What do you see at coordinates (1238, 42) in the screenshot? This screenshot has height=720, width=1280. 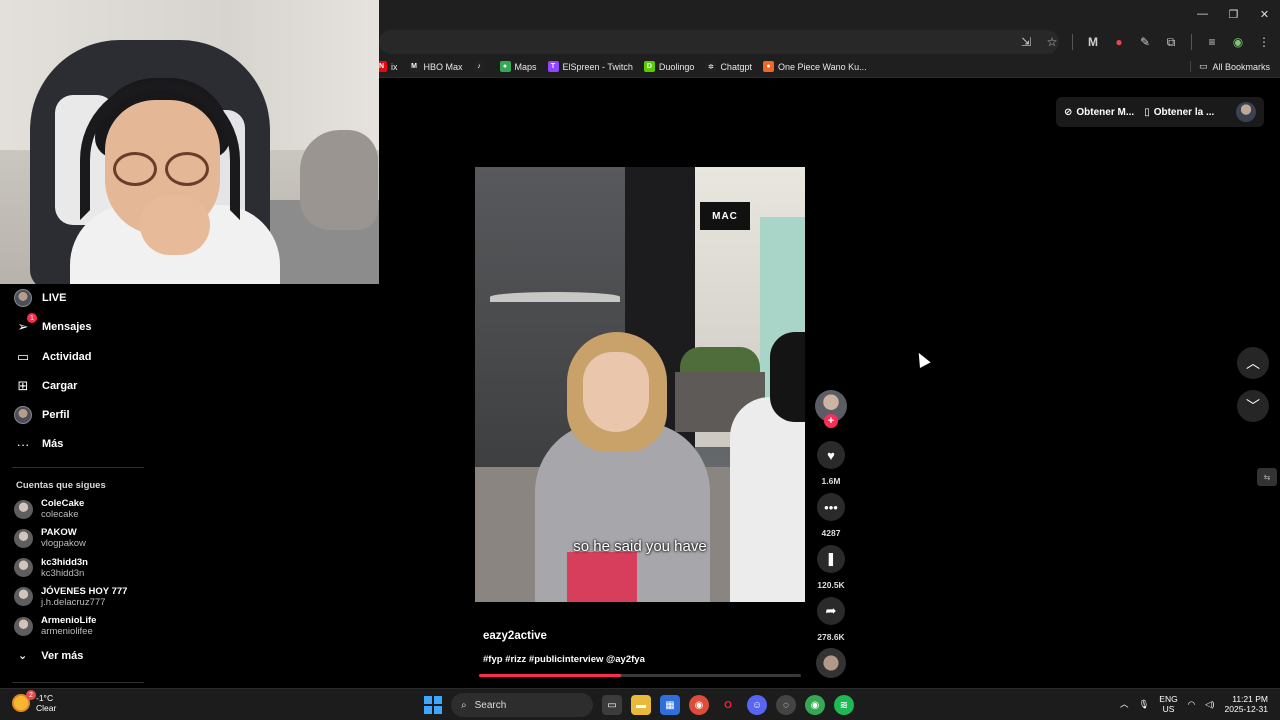 I see `profile-icon: ◉` at bounding box center [1238, 42].